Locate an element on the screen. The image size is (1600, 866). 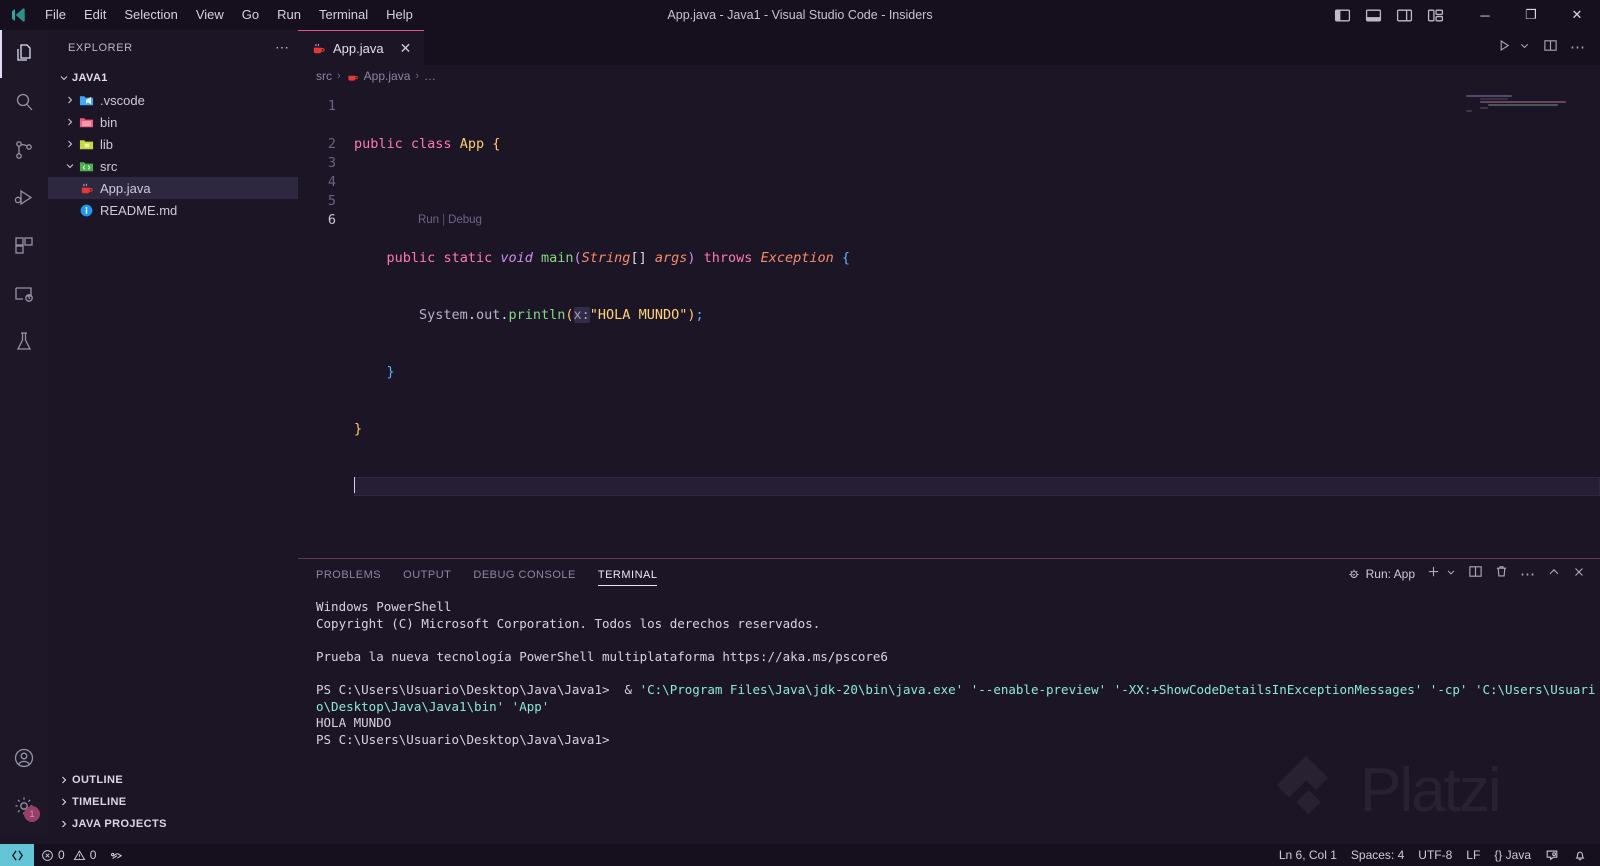
tree-item-lib: lib is located at coordinates (173, 144).